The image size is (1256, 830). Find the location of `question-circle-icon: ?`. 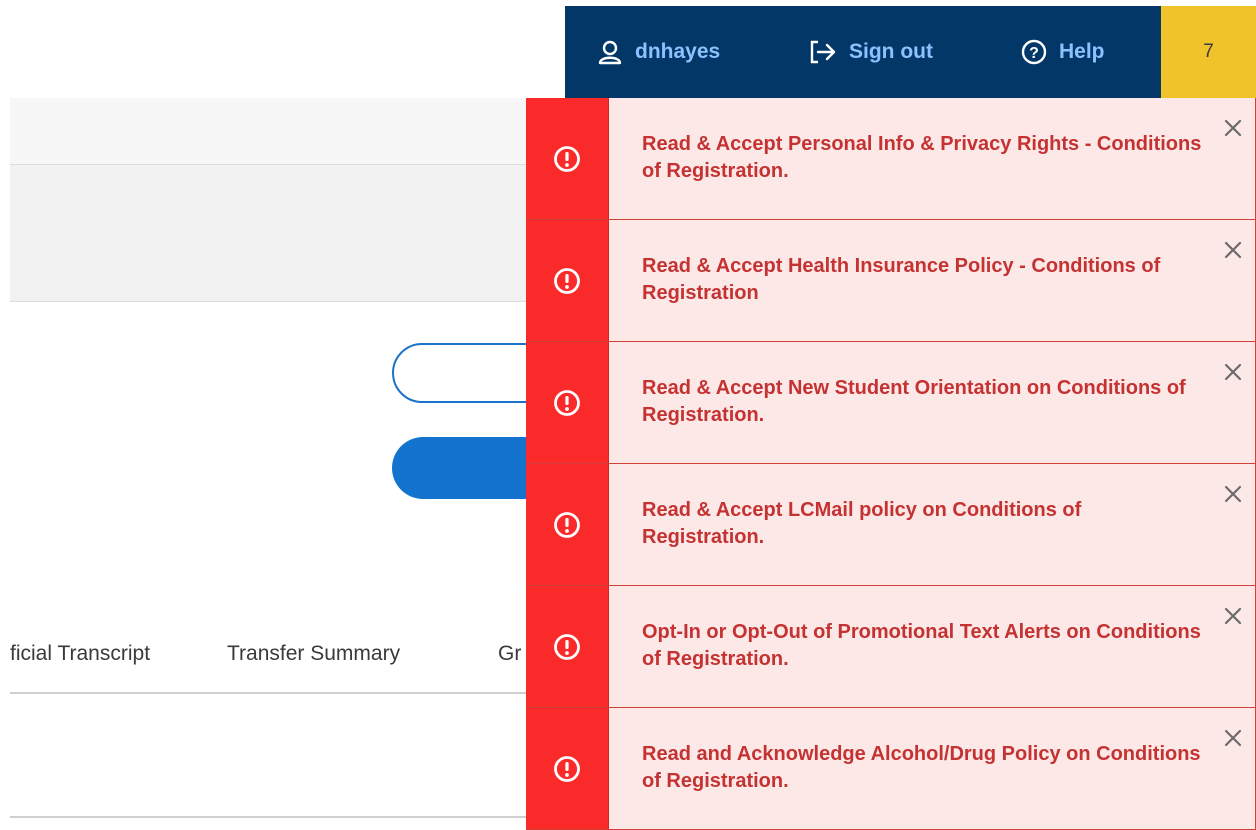

question-circle-icon: ? is located at coordinates (1034, 52).